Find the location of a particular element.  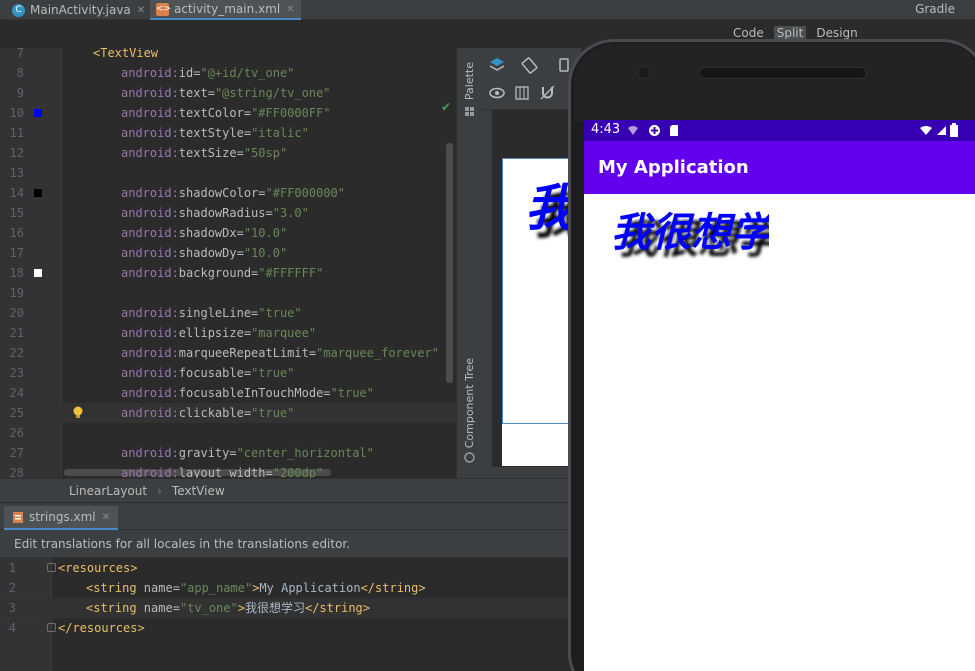

component-tree-tab: Component Tree is located at coordinates (469, 403).